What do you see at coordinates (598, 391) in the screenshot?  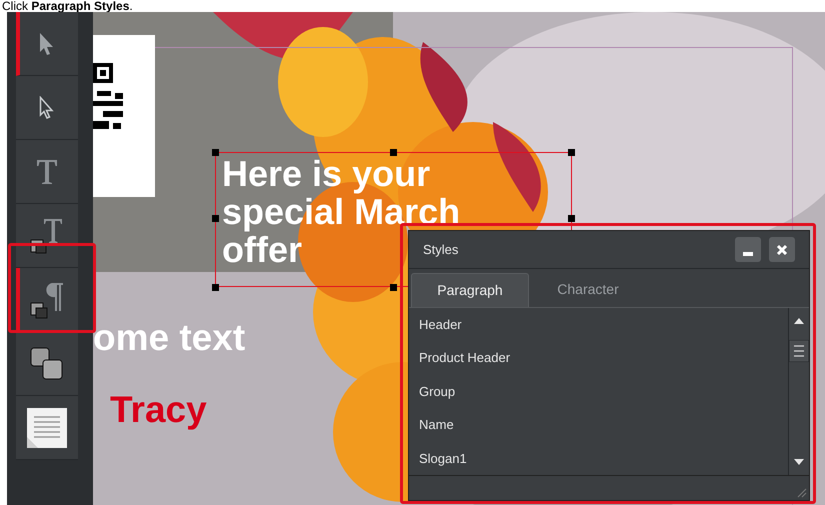 I see `style-list-item: Group` at bounding box center [598, 391].